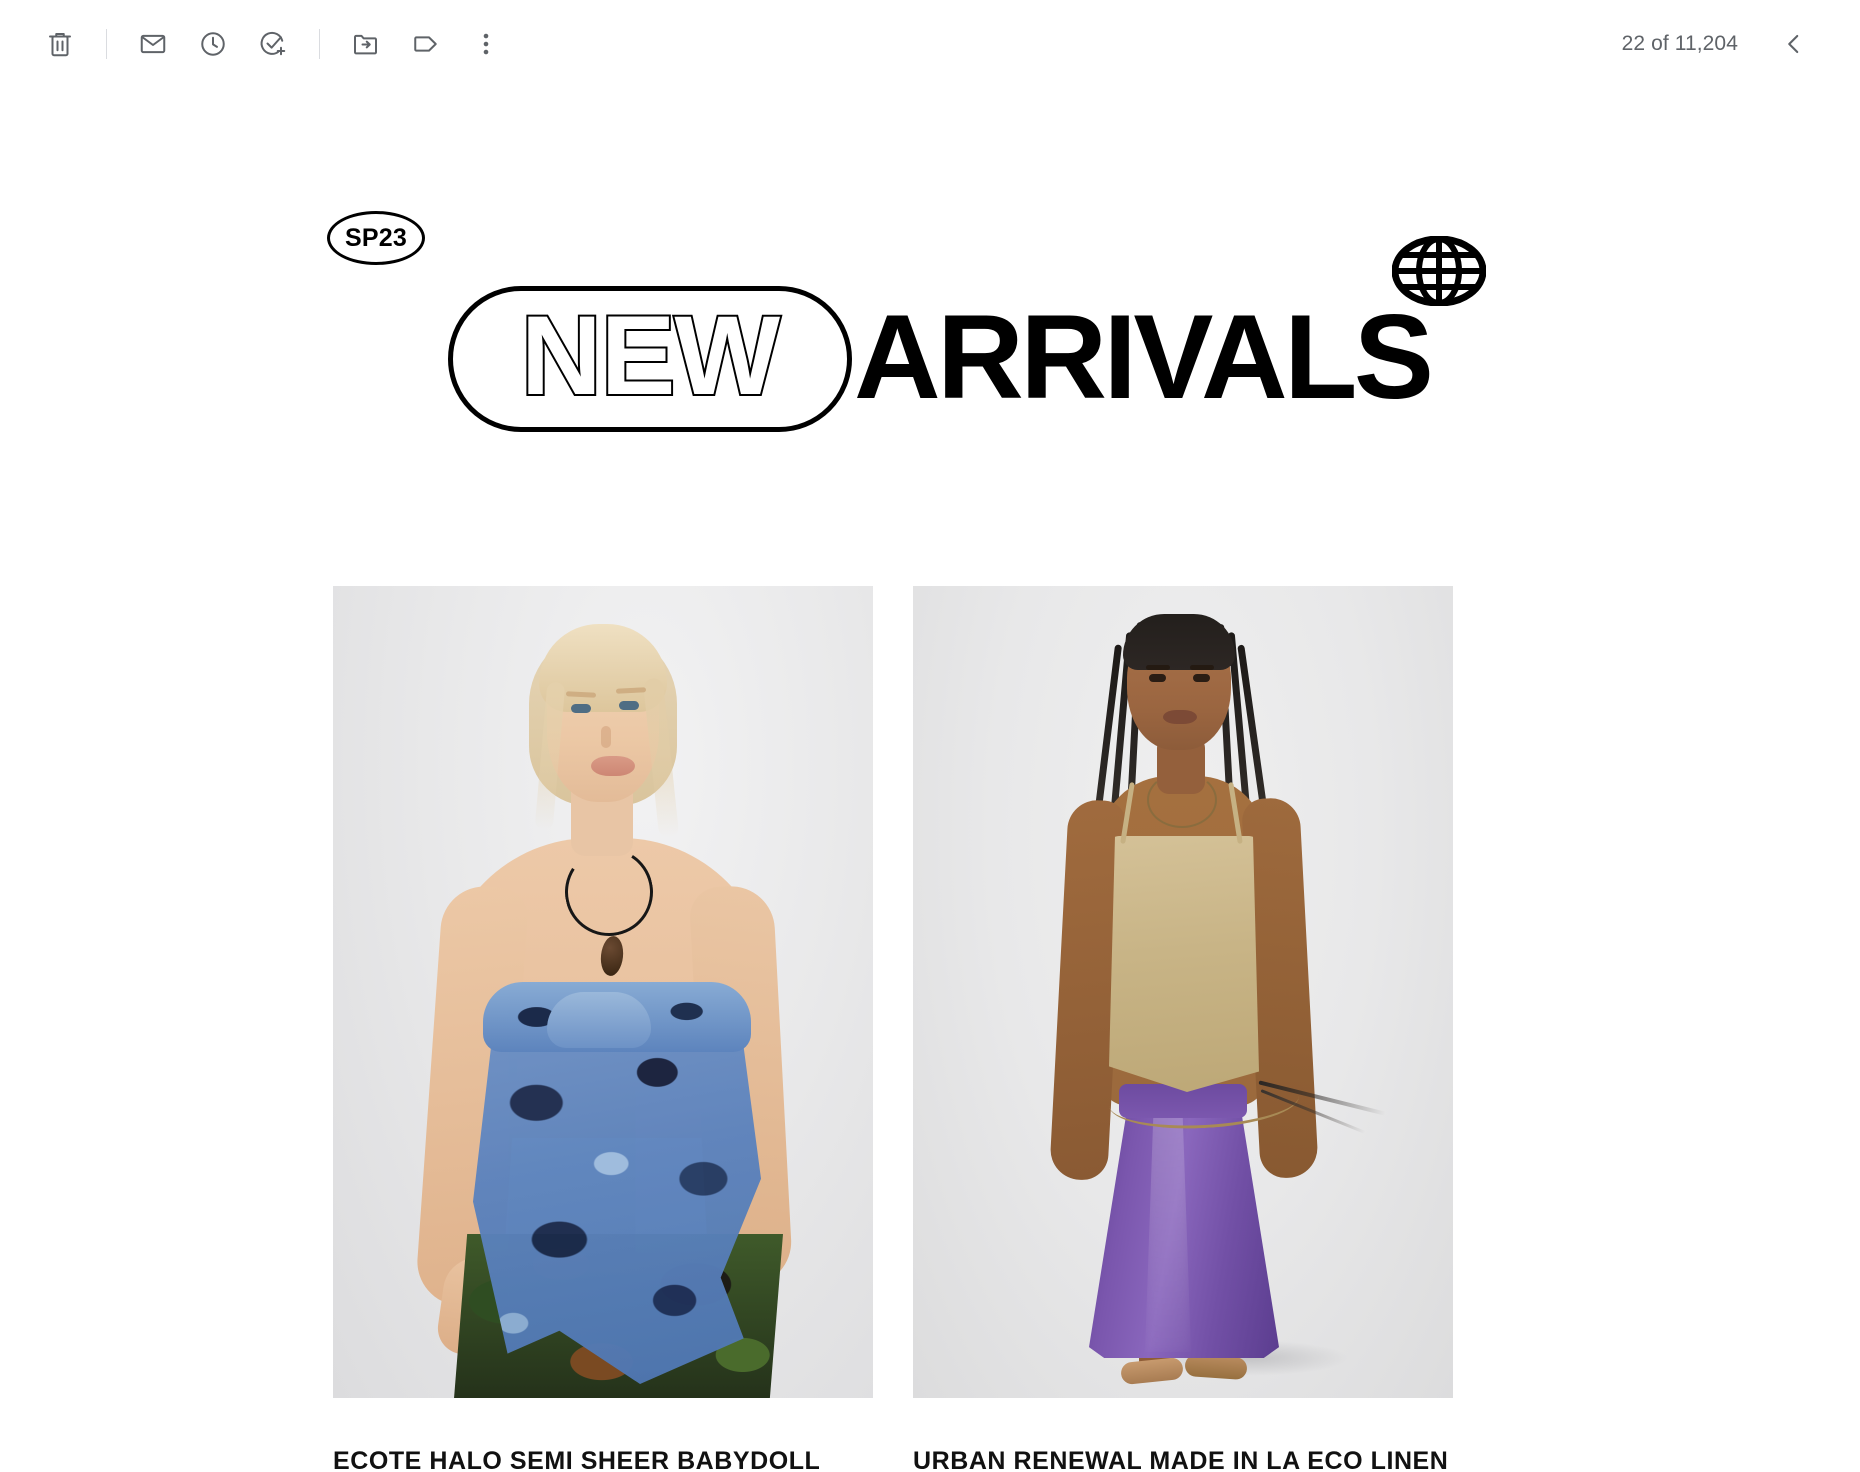 The width and height of the screenshot is (1860, 1472). I want to click on more-options-button, so click(486, 44).